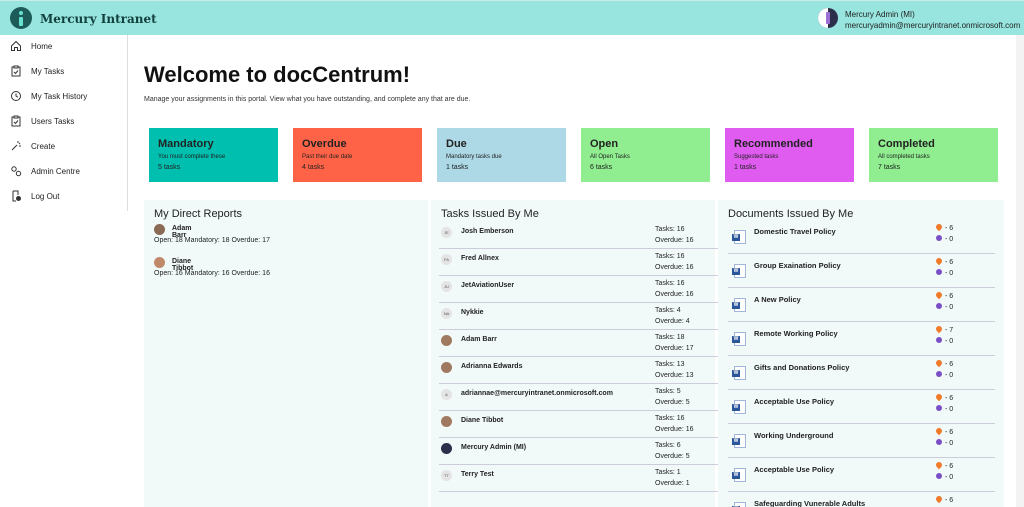 The width and height of the screenshot is (1024, 507). Describe the element at coordinates (59, 96) in the screenshot. I see `sidebar-item-label: My Task History` at that location.